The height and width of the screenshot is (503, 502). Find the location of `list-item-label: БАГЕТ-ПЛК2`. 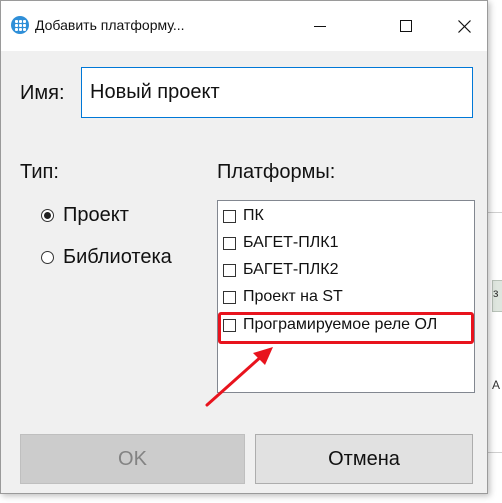

list-item-label: БАГЕТ-ПЛК2 is located at coordinates (291, 269).